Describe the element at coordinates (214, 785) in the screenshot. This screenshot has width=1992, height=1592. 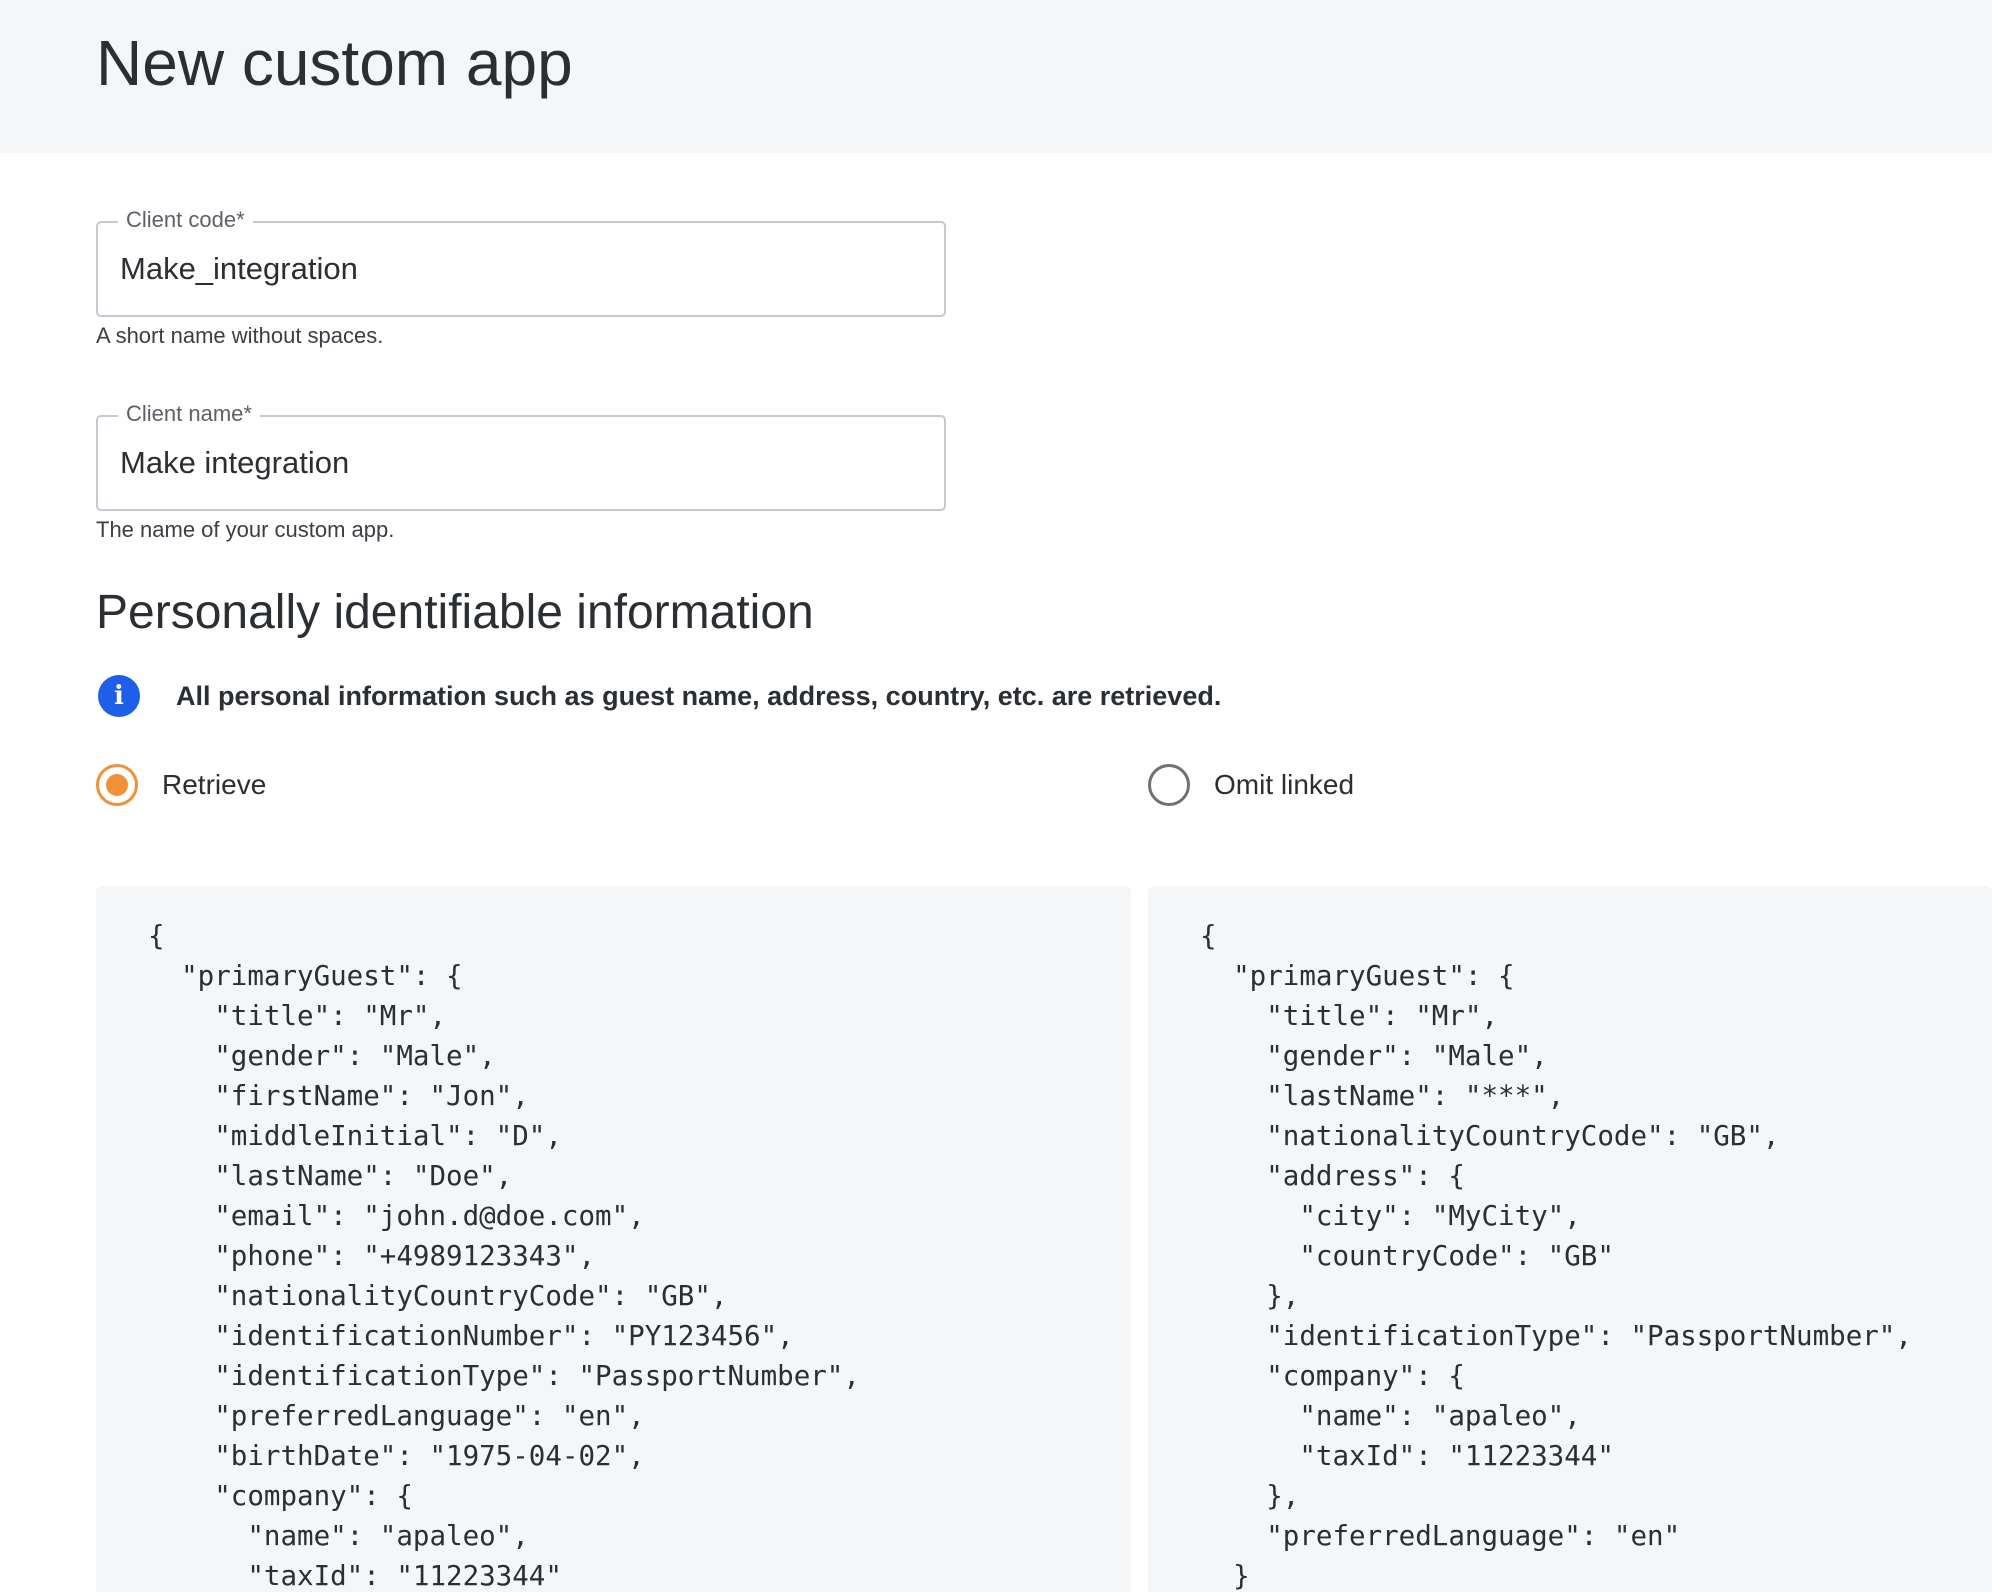
I see `retrieve-radio-label: Retrieve` at that location.